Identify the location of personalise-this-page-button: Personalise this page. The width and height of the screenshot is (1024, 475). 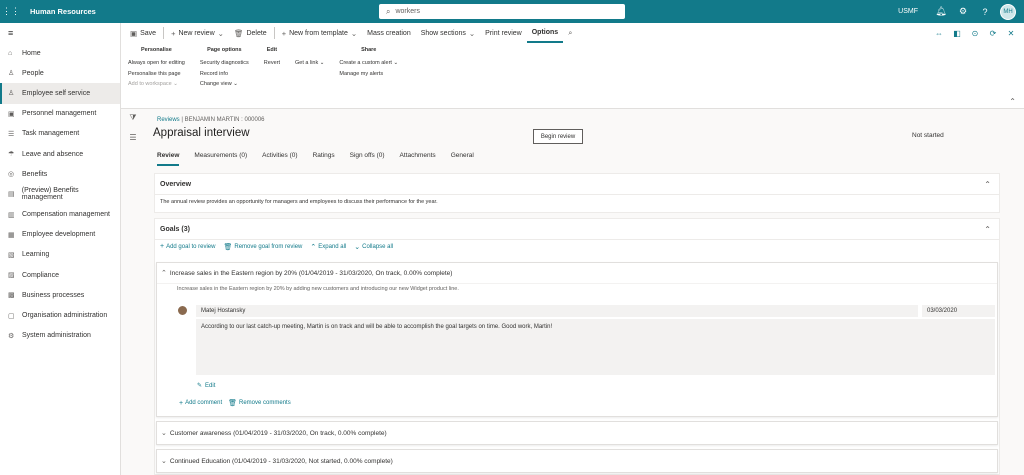
(156, 74).